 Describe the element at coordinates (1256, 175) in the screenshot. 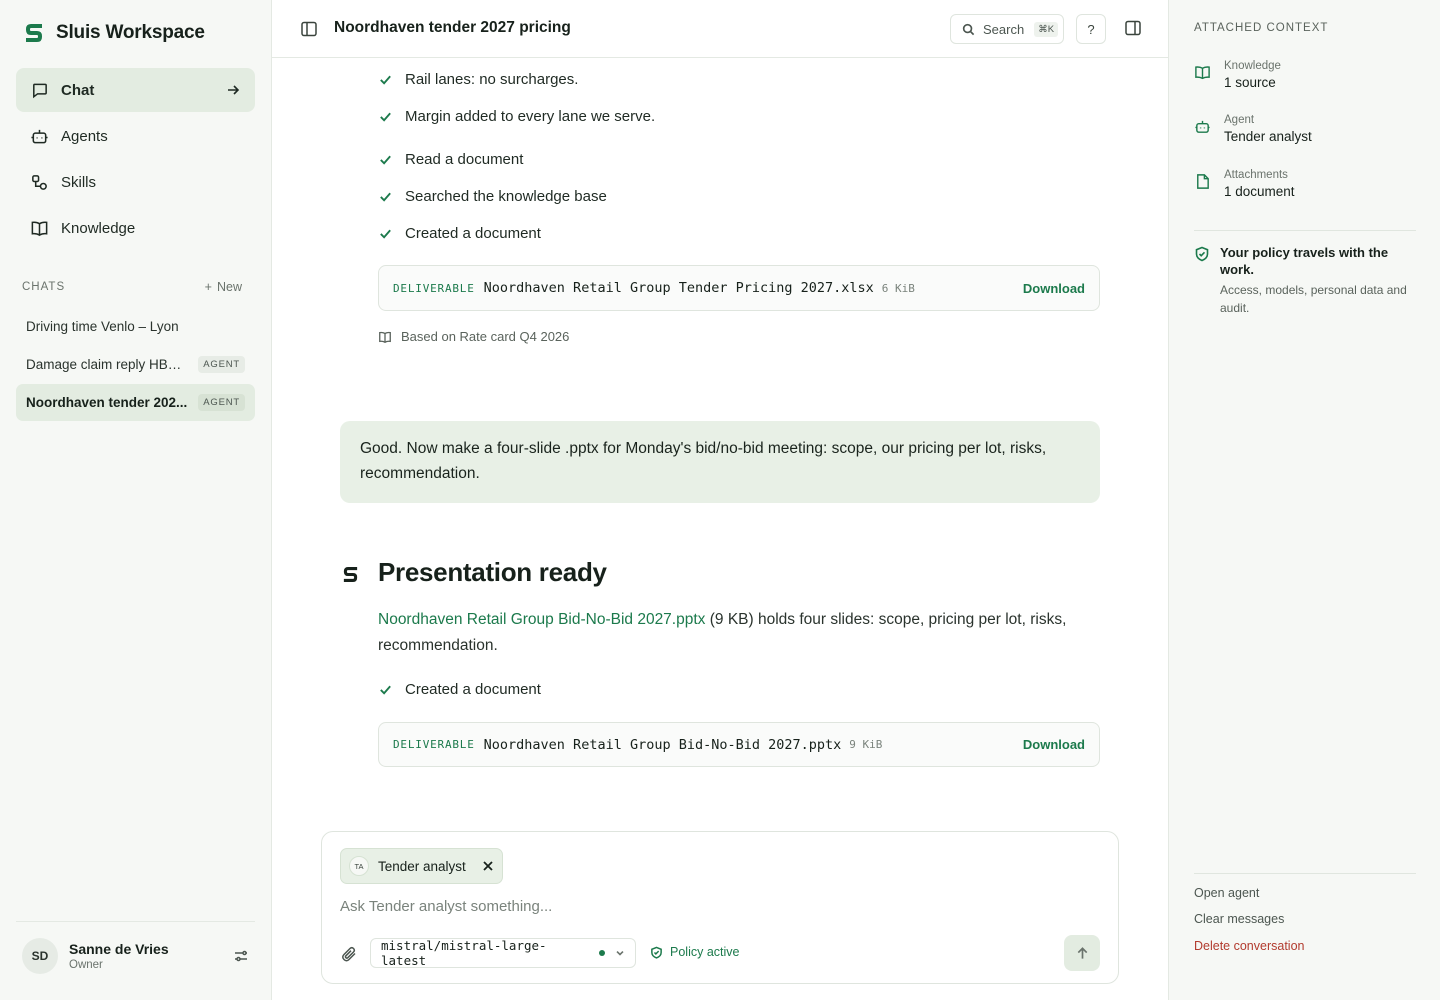

I see `context-item-key: Attachments` at that location.